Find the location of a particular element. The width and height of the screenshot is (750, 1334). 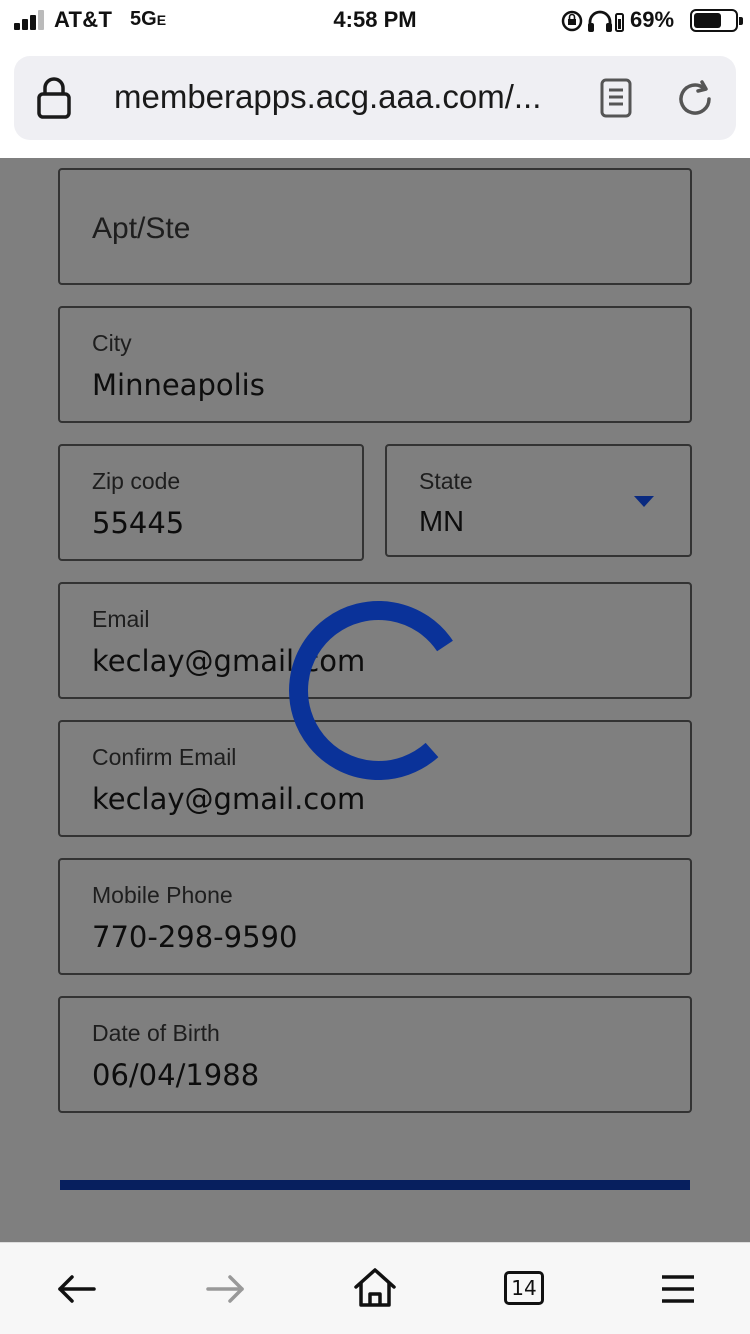

mobile-phone-field: Mobile Phone 770-298-9590 is located at coordinates (375, 916).